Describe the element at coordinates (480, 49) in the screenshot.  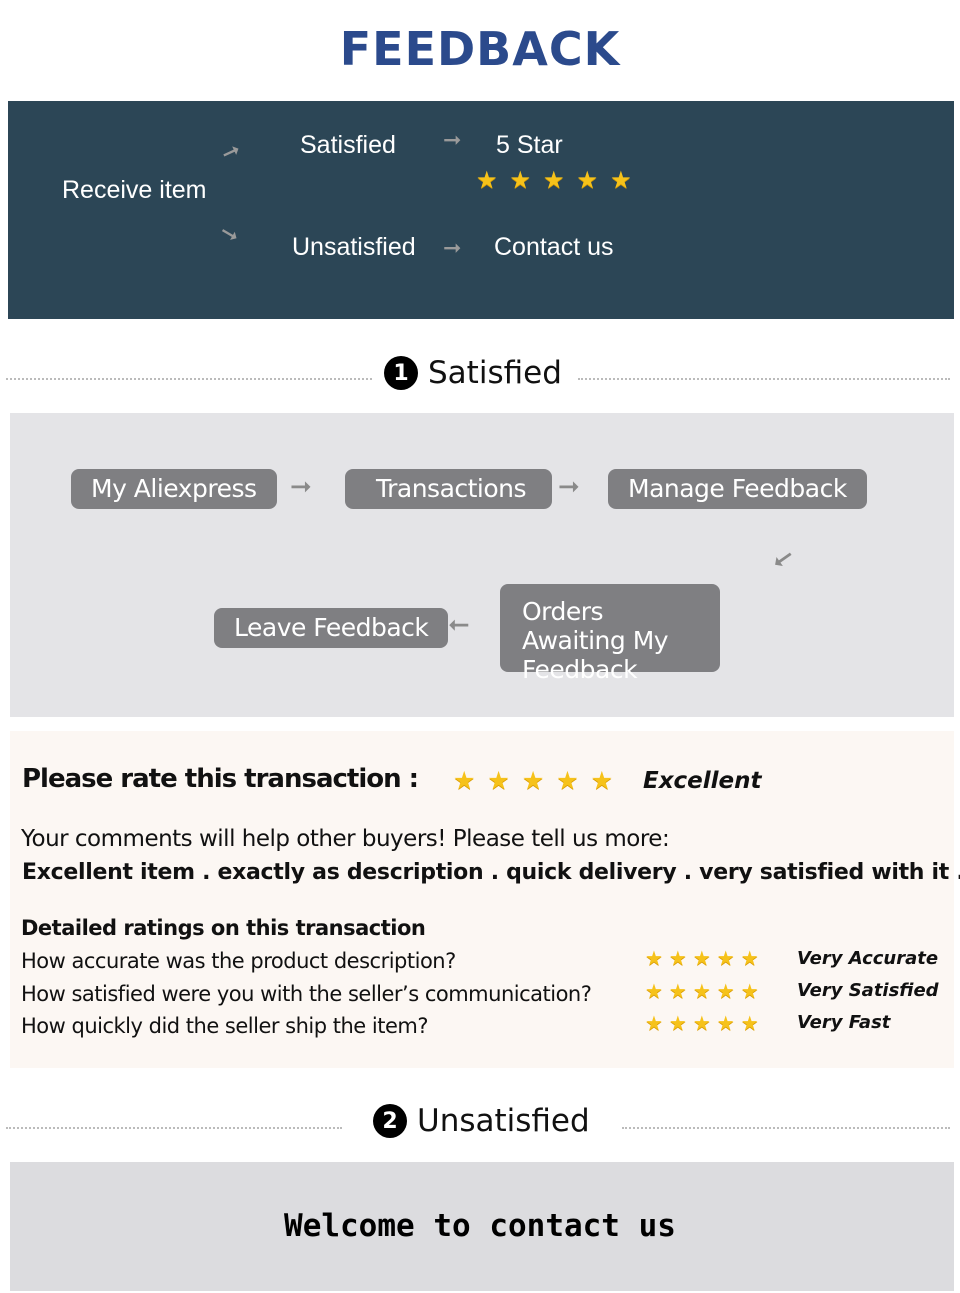
I see `page-title: FEEDBACK` at that location.